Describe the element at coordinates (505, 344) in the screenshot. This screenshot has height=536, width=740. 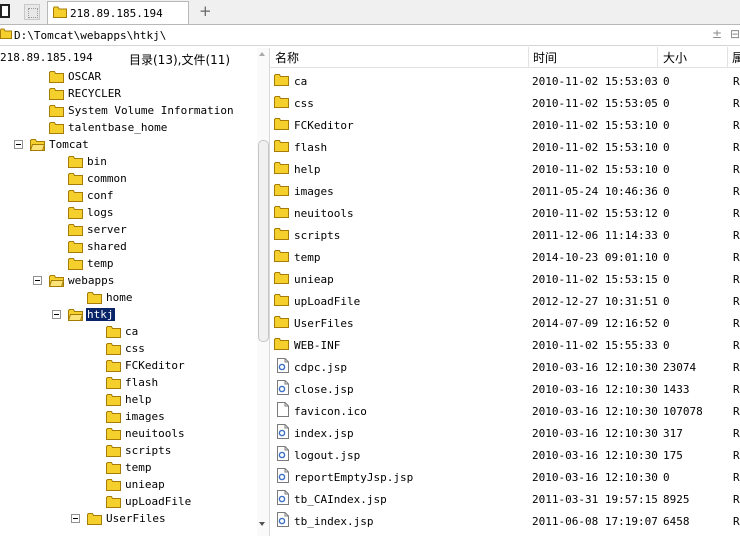
I see `file-row: WEB-INF 2010-11-02 15:55:33 0 R` at that location.